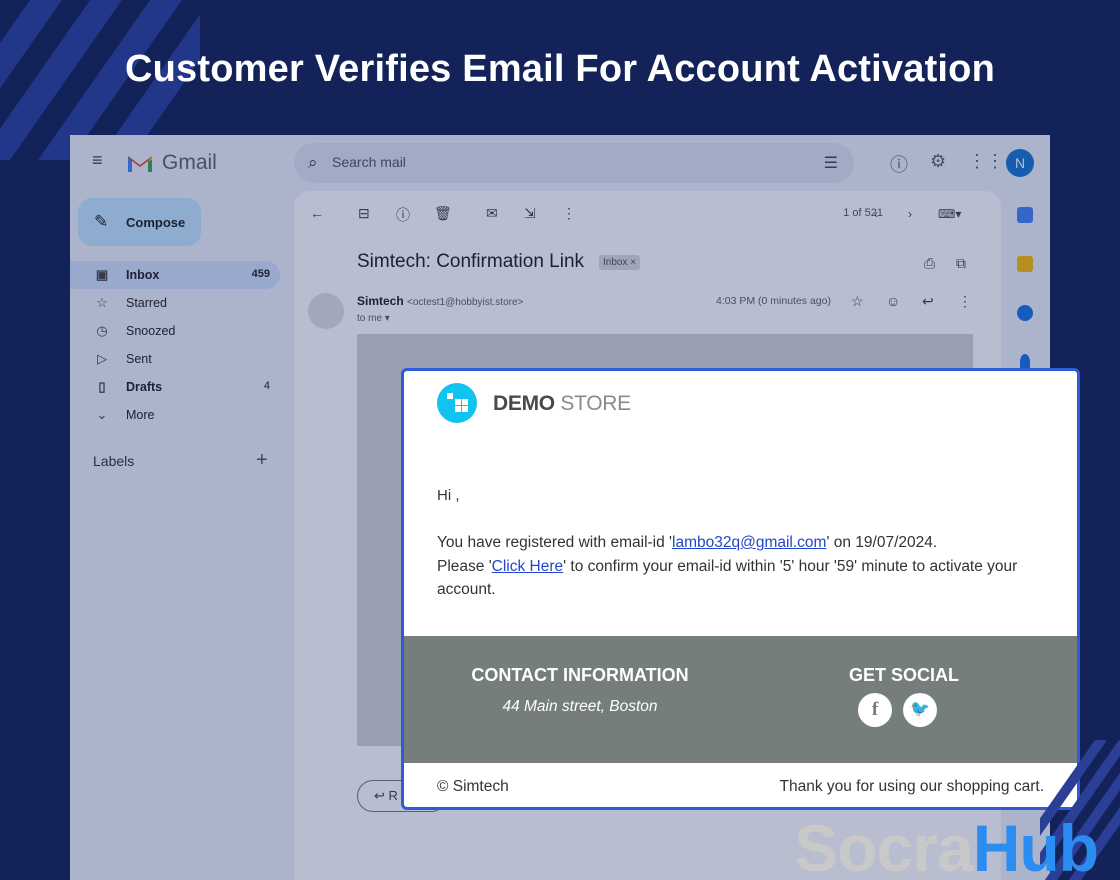 The width and height of the screenshot is (1120, 880). What do you see at coordinates (524, 403) in the screenshot?
I see `store-name-bold: DEMO` at bounding box center [524, 403].